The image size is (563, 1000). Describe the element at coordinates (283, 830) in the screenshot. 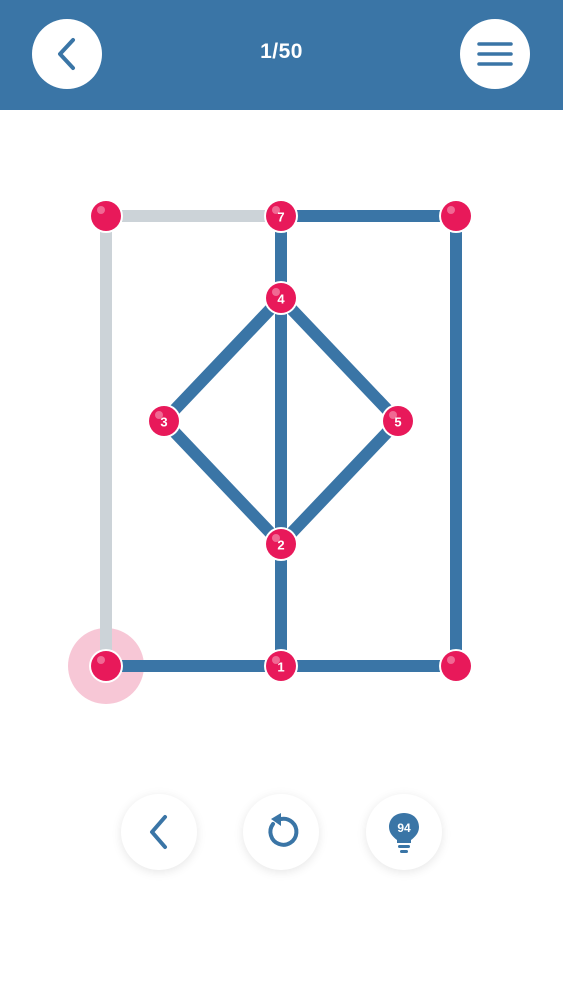

I see `restart-icon` at that location.